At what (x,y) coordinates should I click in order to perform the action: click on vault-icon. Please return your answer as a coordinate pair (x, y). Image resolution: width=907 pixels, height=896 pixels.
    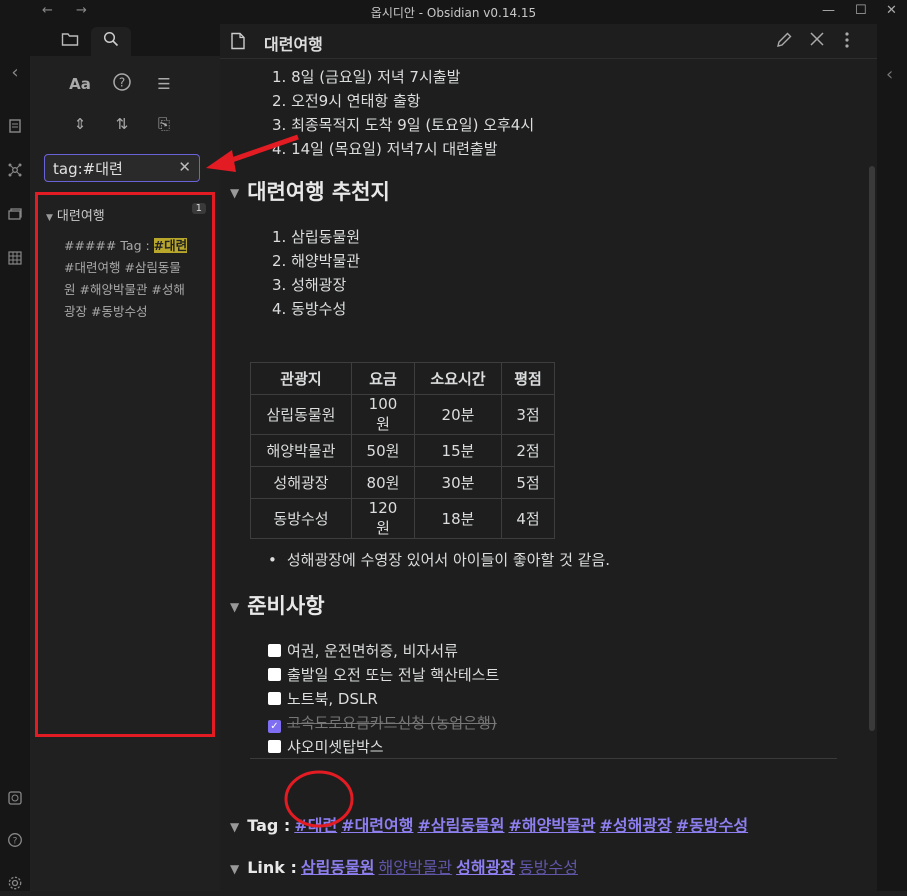
    Looking at the image, I should click on (15, 799).